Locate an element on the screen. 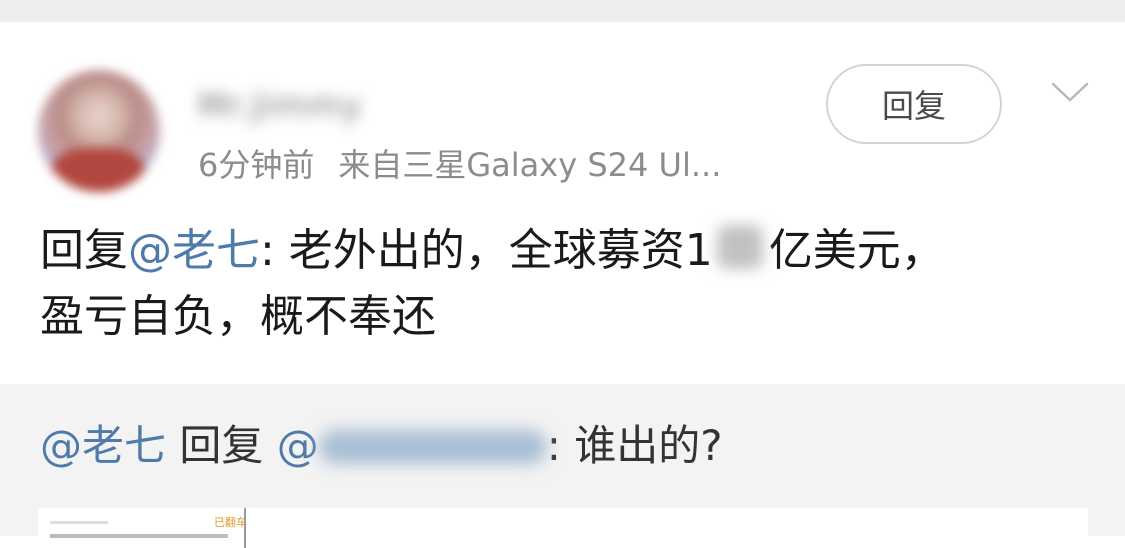 The image size is (1125, 548). comment-line-1: 回复@老七: 老外出的，全球募资1 亿美元， is located at coordinates (570, 251).